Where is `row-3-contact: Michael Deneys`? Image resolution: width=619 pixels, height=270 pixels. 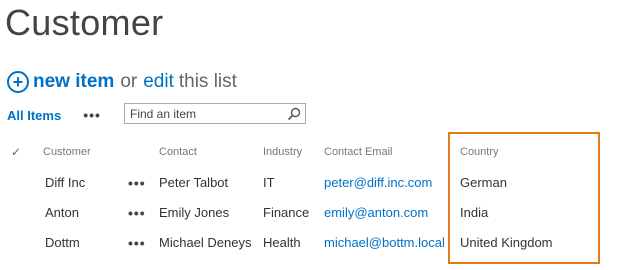 row-3-contact: Michael Deneys is located at coordinates (205, 242).